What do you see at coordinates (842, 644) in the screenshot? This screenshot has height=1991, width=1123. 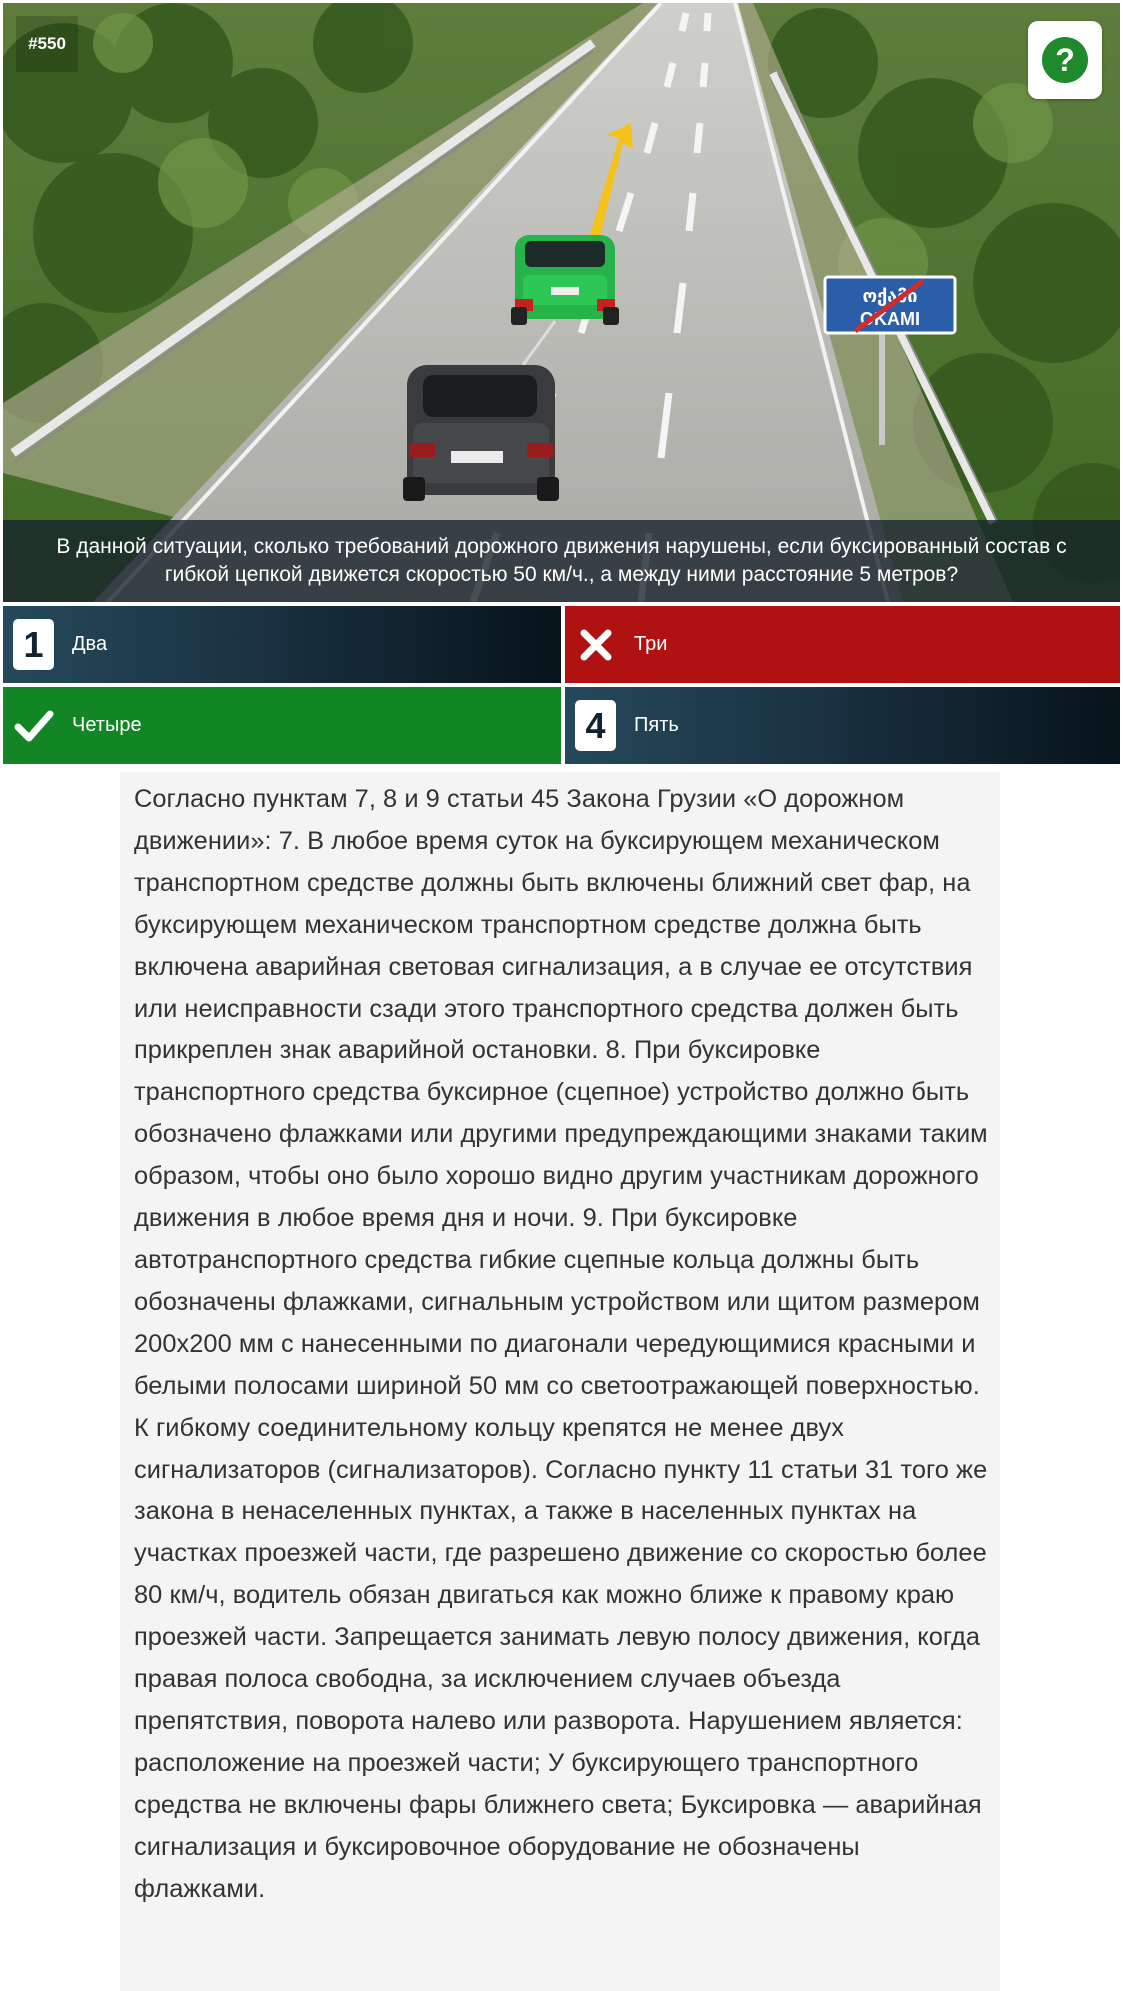 I see `answer-option-2: Три` at bounding box center [842, 644].